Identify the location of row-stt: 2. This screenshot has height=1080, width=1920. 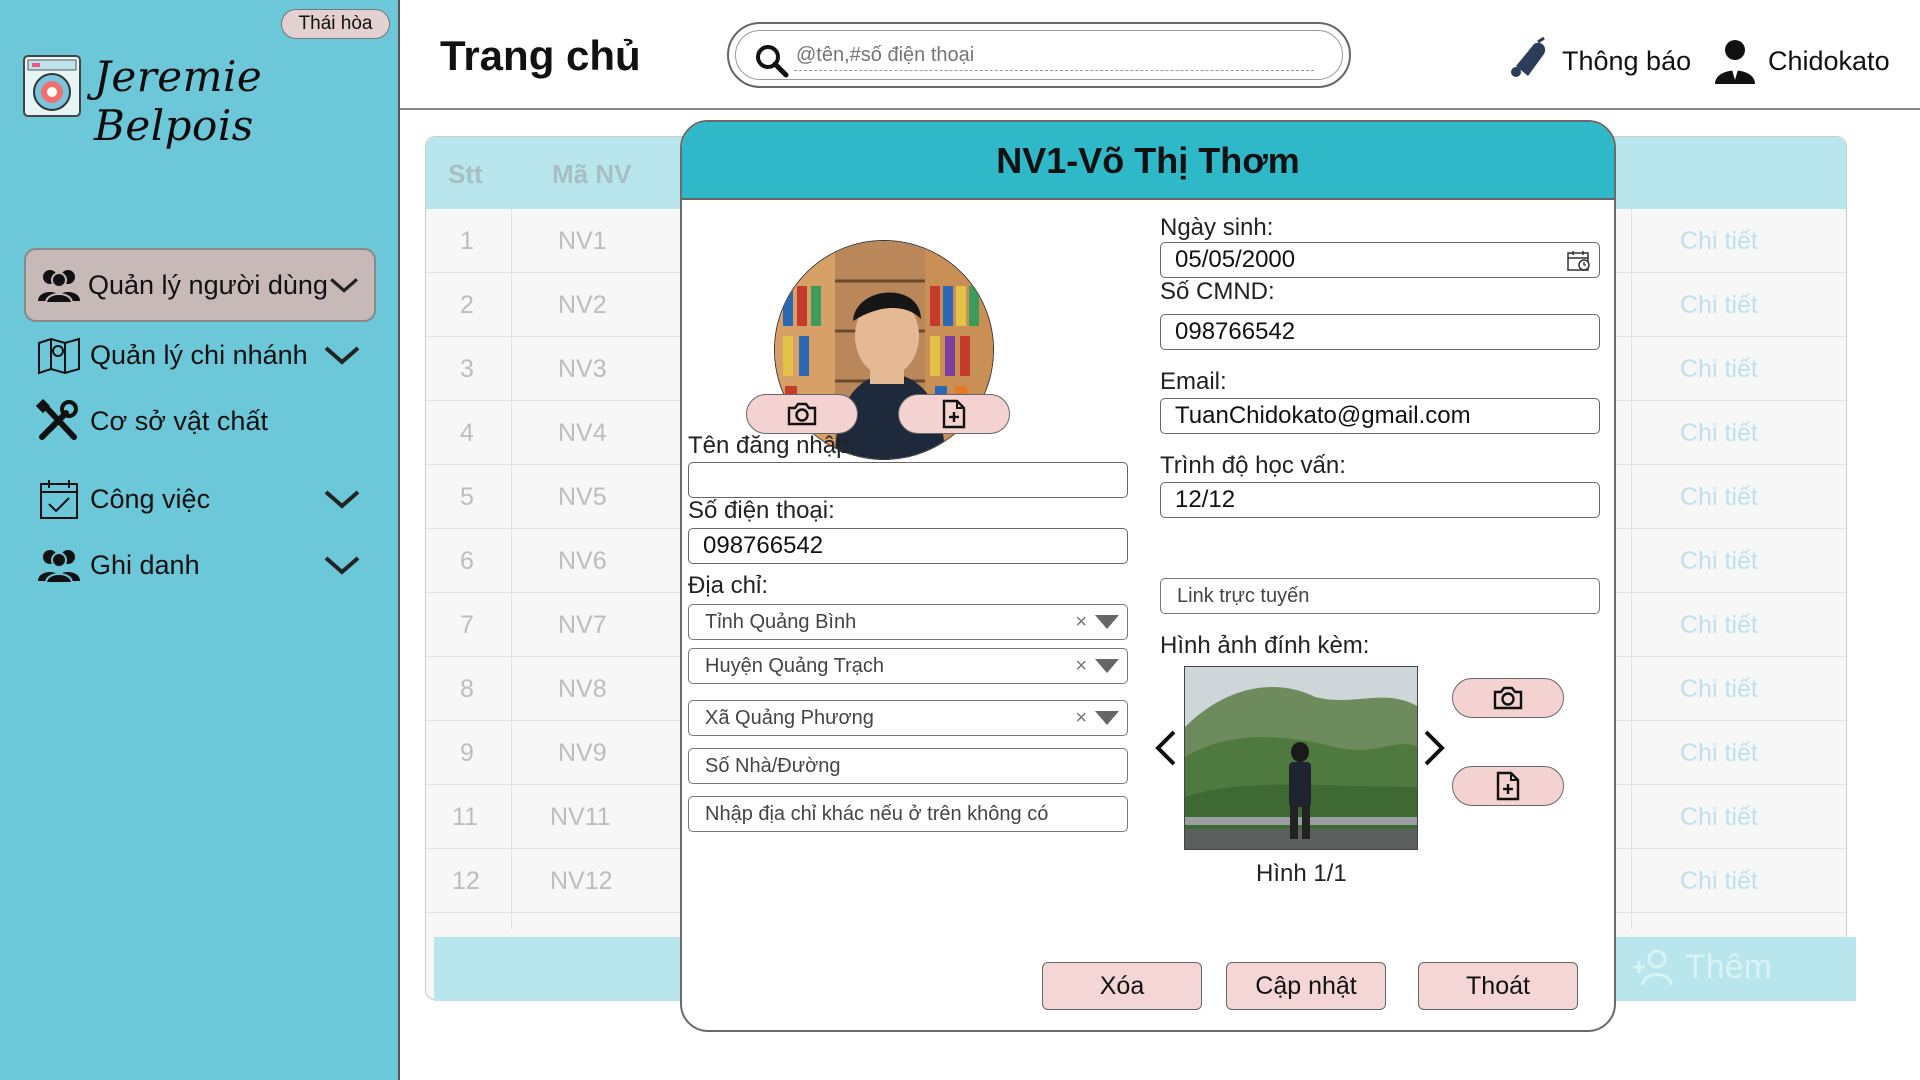
(467, 305).